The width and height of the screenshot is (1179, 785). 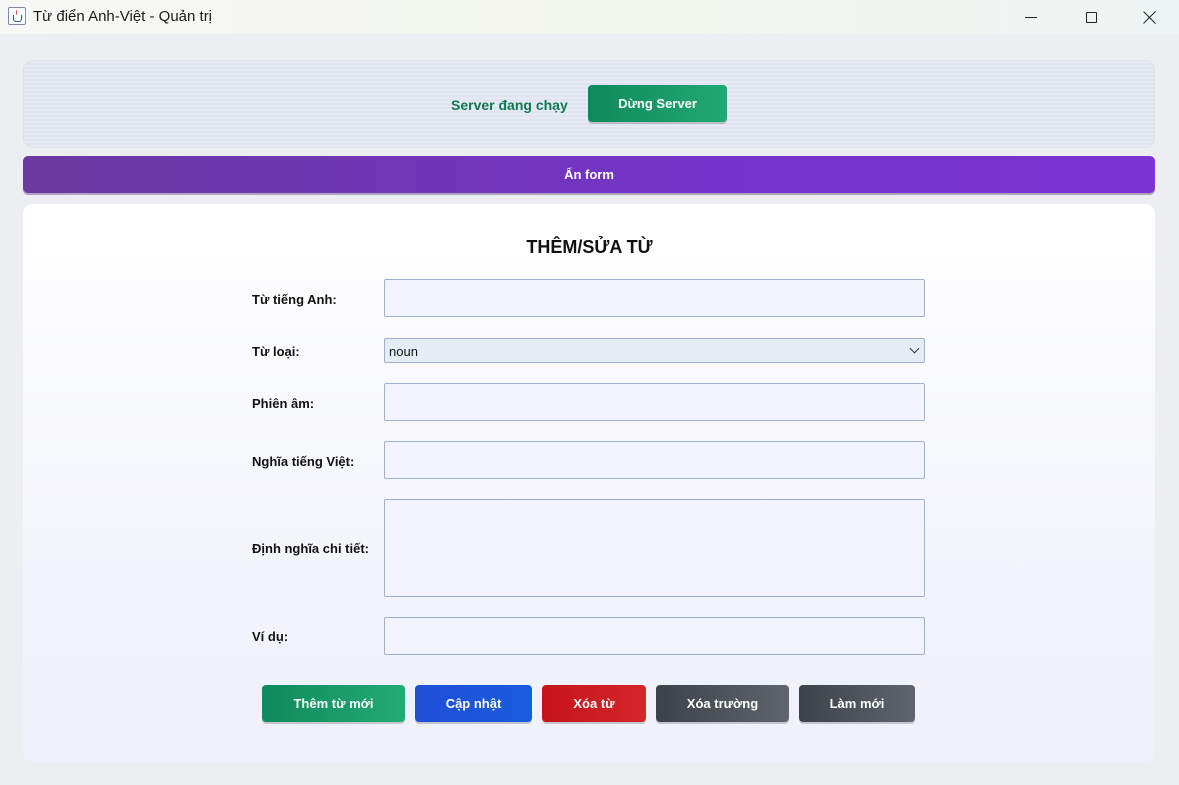 What do you see at coordinates (123, 16) in the screenshot?
I see `window-title: Từ điển Anh-Việt - Quản trị` at bounding box center [123, 16].